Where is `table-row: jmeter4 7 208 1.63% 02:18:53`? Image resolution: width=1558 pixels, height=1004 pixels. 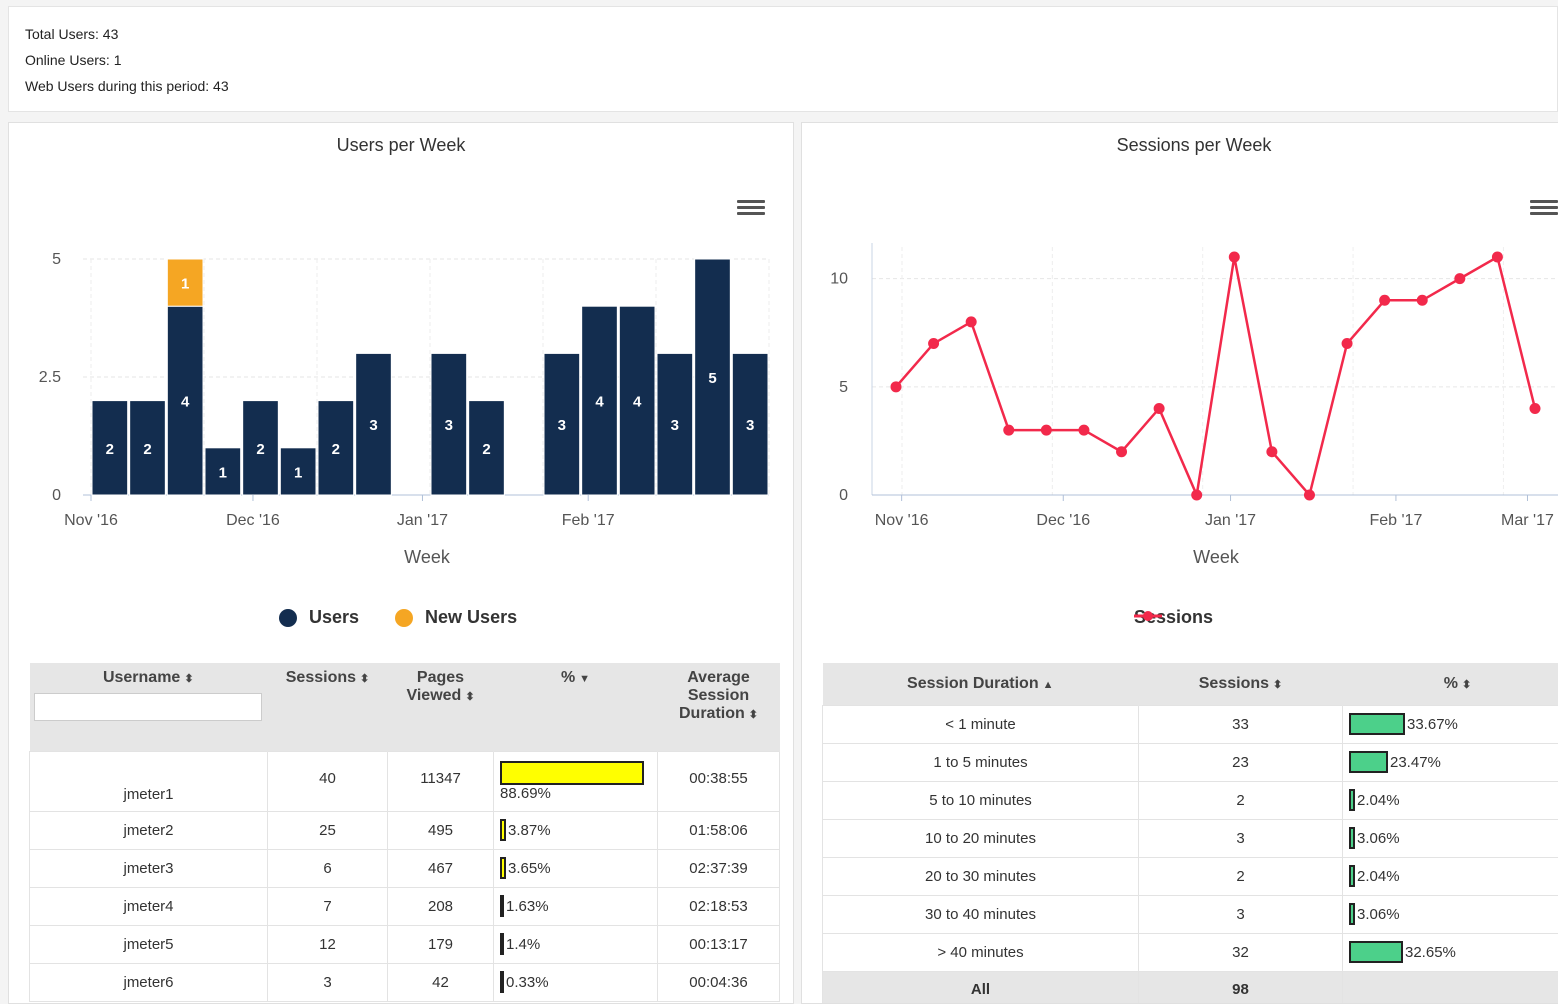 table-row: jmeter4 7 208 1.63% 02:18:53 is located at coordinates (404, 906).